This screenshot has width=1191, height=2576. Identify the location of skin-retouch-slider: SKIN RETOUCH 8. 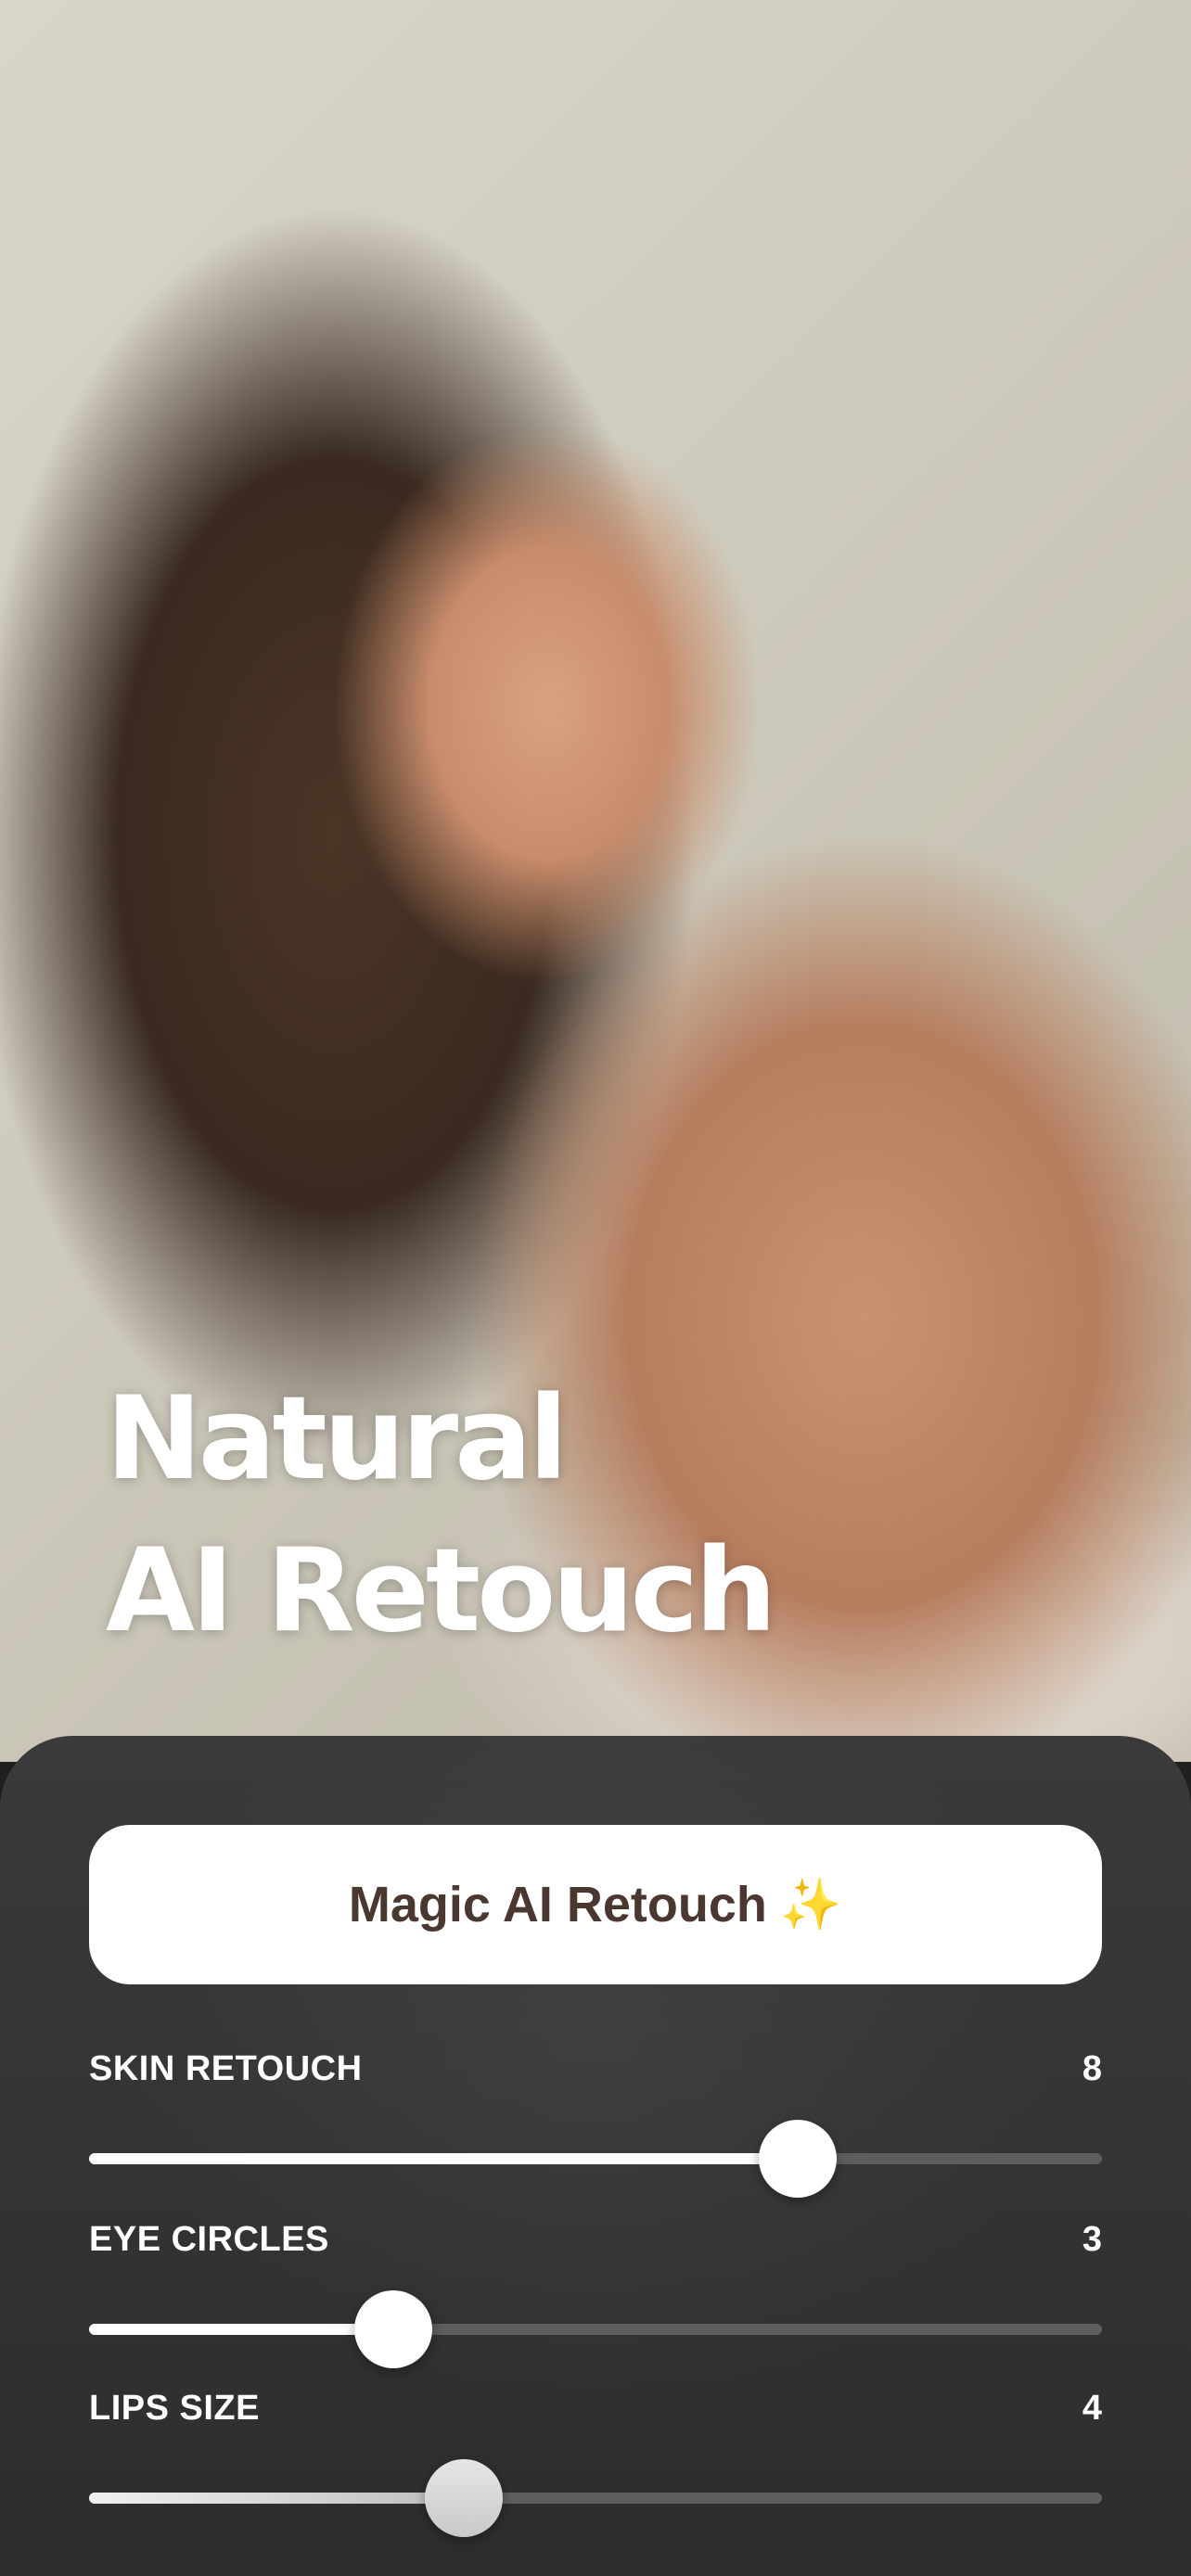
(595, 2124).